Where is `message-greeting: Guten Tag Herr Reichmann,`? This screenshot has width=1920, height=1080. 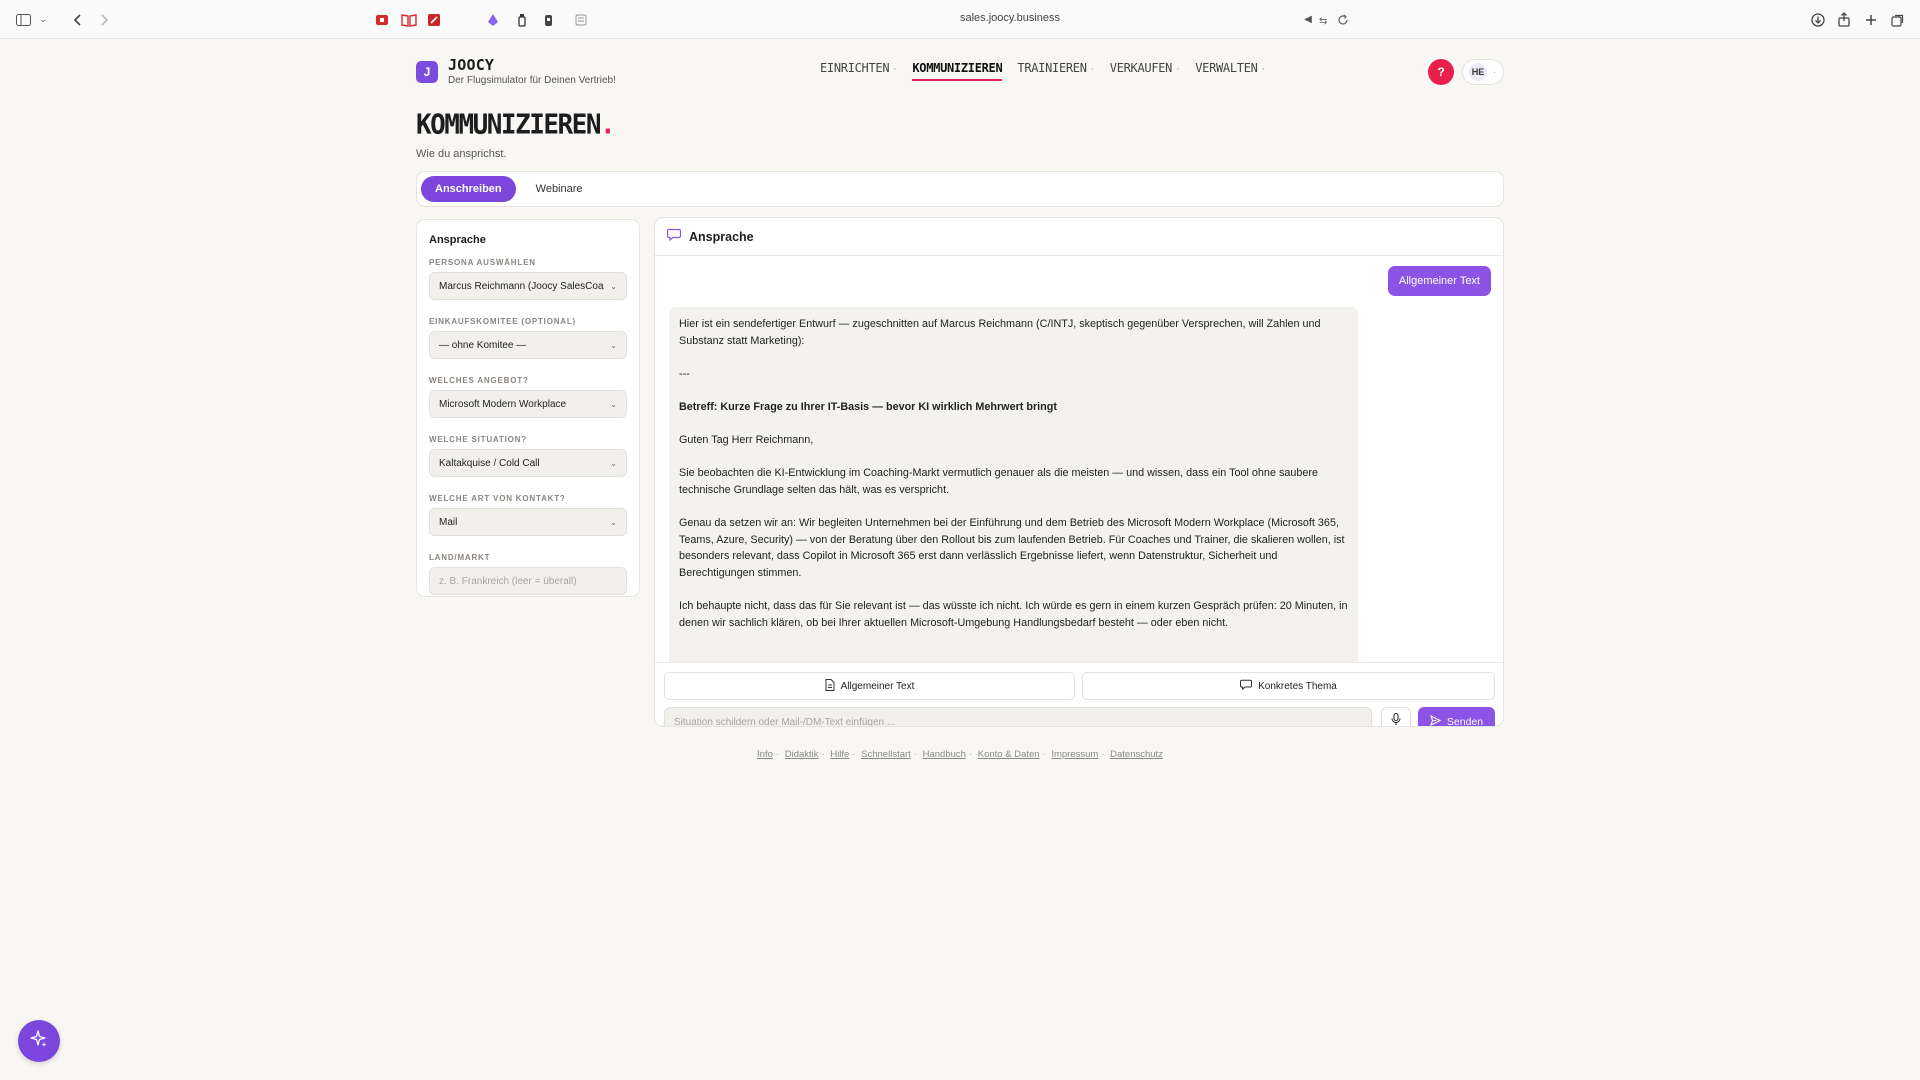
message-greeting: Guten Tag Herr Reichmann, is located at coordinates (746, 440).